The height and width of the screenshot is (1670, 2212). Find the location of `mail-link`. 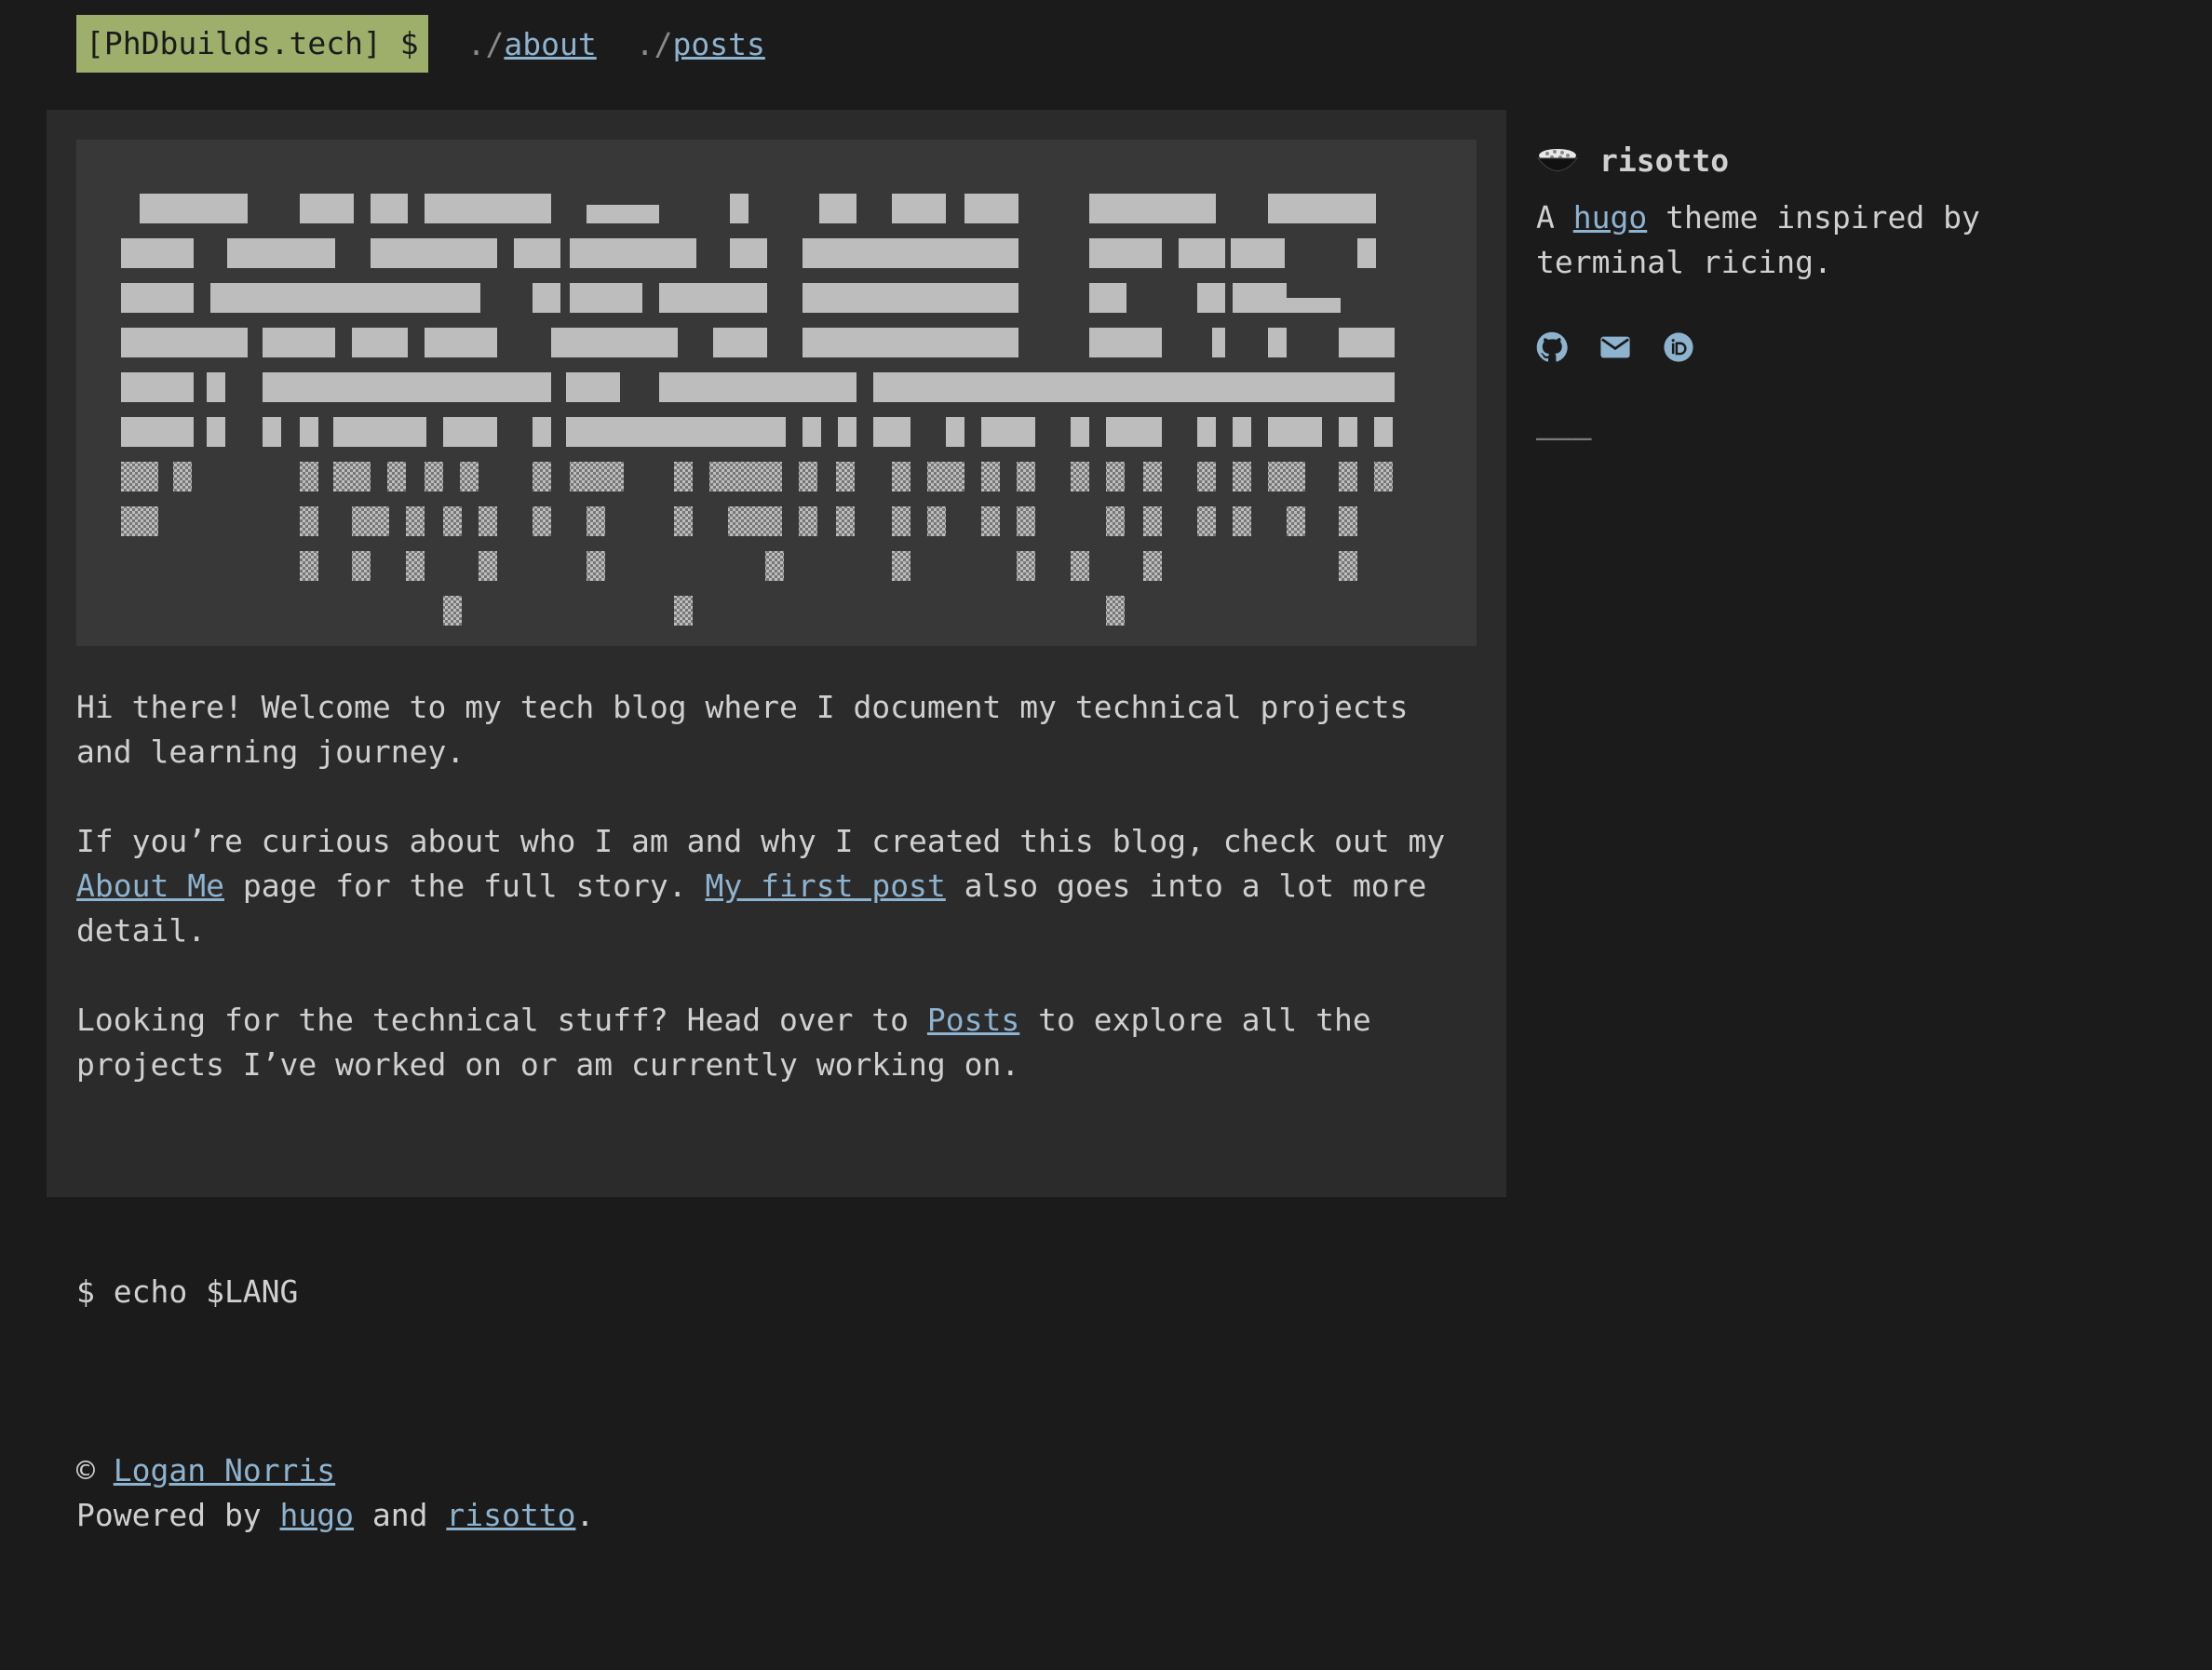

mail-link is located at coordinates (1615, 347).